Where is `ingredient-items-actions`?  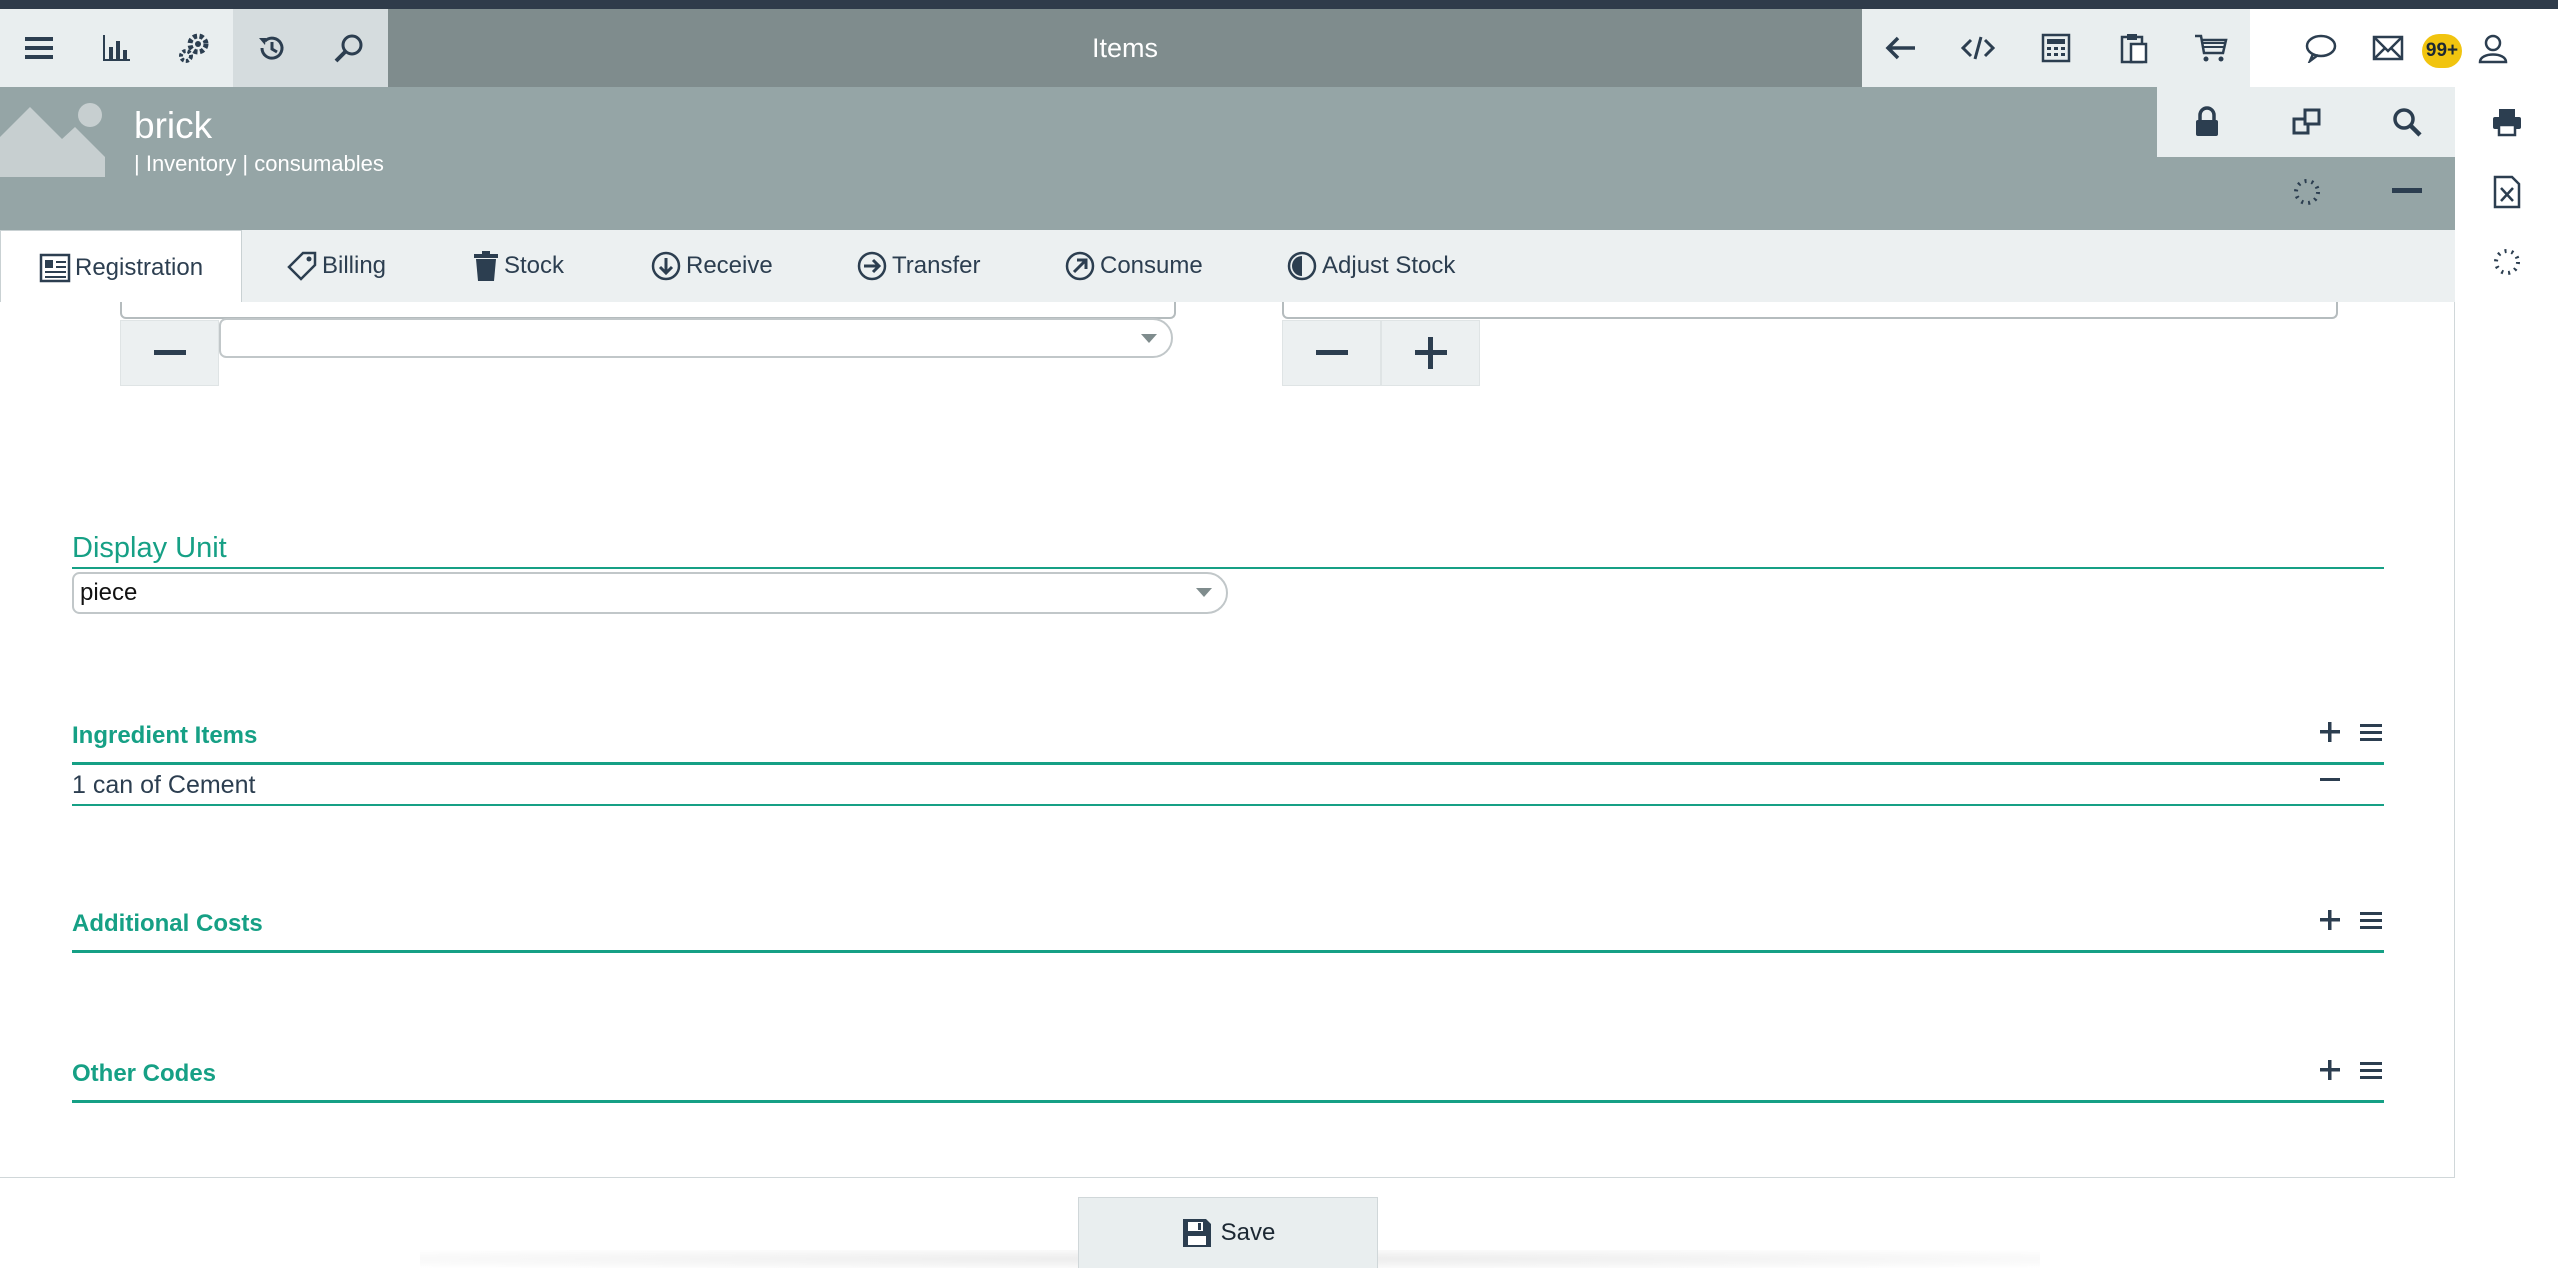 ingredient-items-actions is located at coordinates (2351, 732).